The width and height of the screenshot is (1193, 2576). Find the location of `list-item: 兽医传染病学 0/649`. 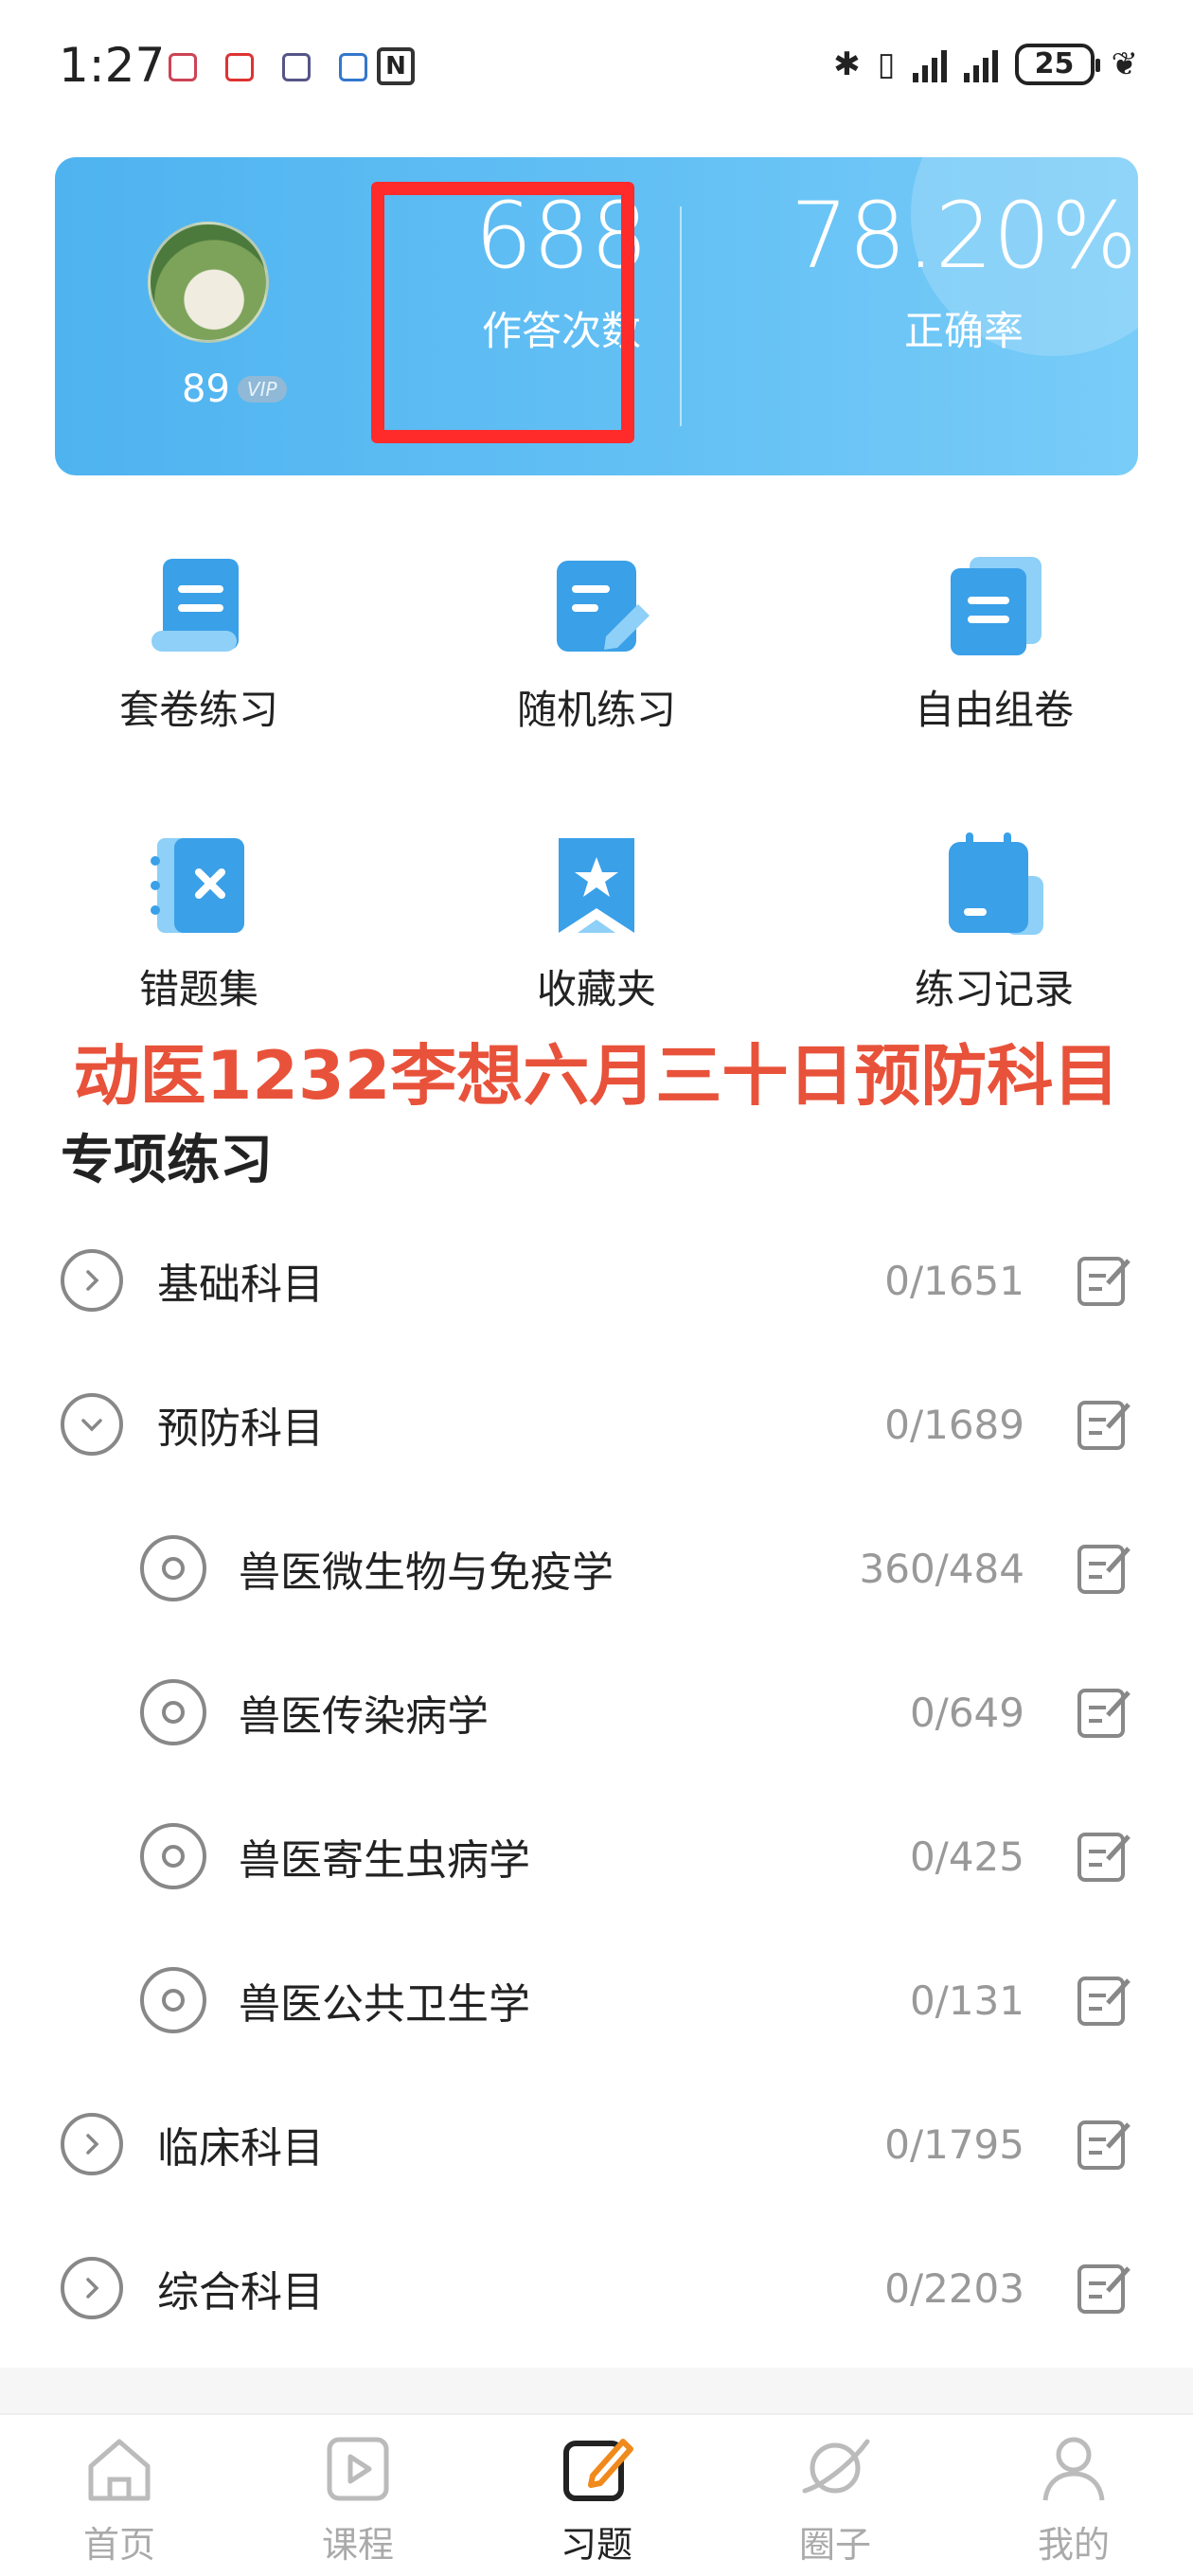

list-item: 兽医传染病学 0/649 is located at coordinates (596, 1712).